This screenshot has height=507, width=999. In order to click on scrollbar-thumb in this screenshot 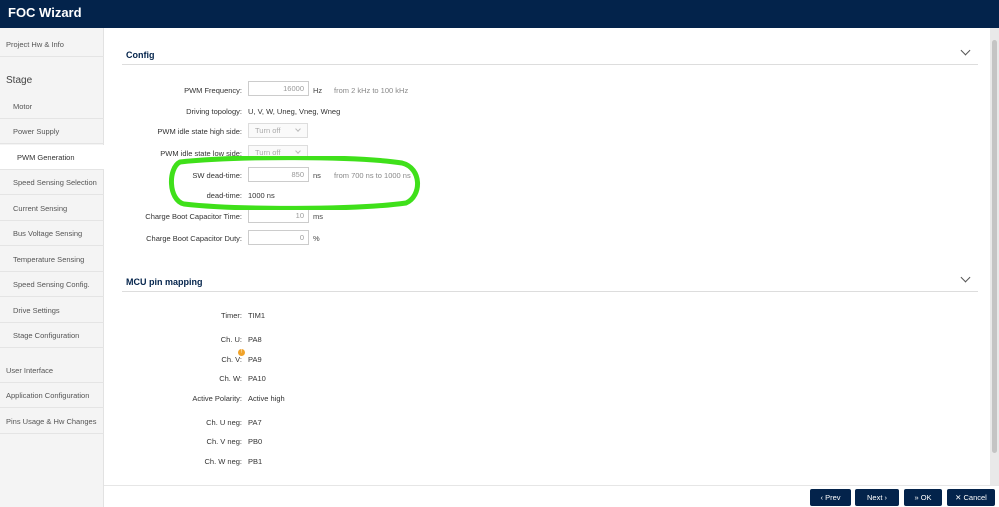, I will do `click(994, 246)`.